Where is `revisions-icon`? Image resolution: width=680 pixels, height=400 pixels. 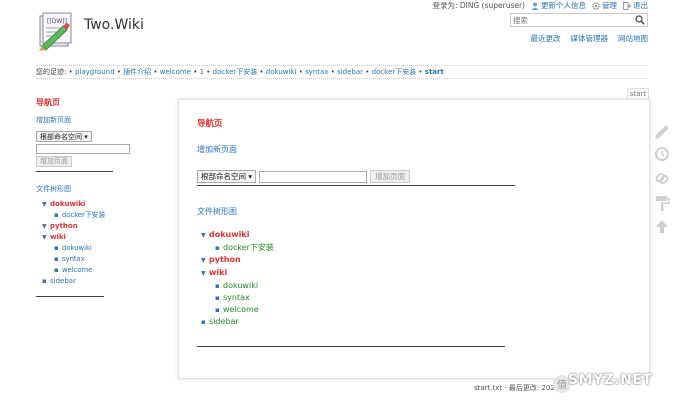 revisions-icon is located at coordinates (662, 154).